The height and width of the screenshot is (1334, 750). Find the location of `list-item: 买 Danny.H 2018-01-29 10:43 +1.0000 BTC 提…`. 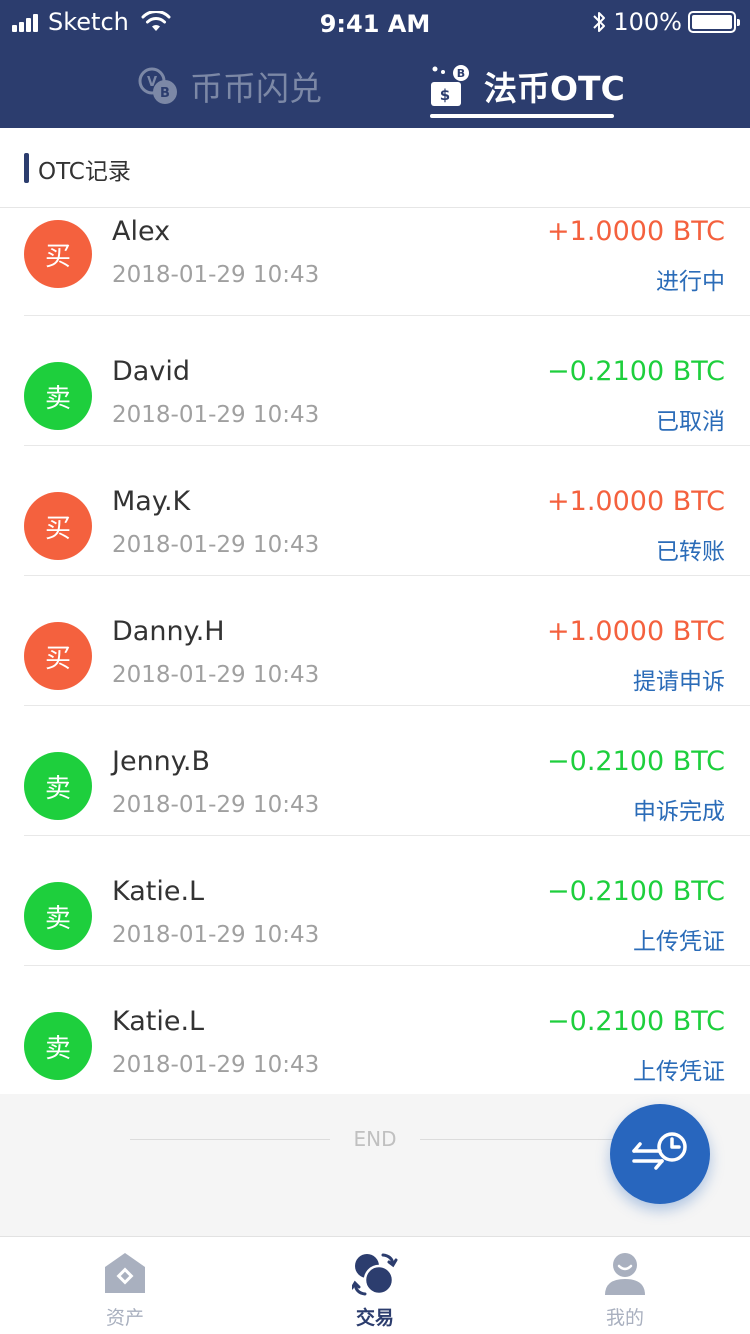

list-item: 买 Danny.H 2018-01-29 10:43 +1.0000 BTC 提… is located at coordinates (375, 641).